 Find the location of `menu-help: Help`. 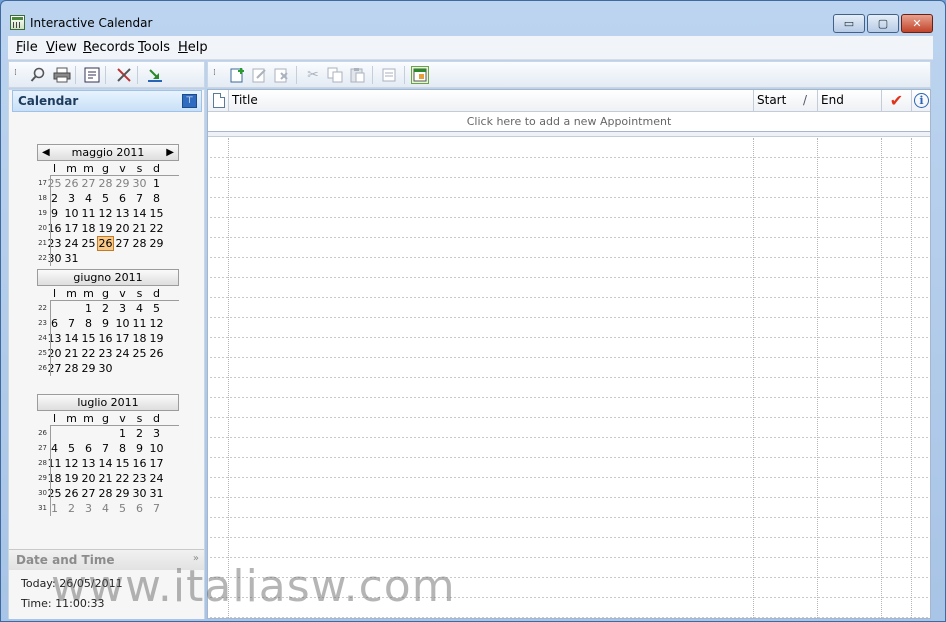

menu-help: Help is located at coordinates (193, 47).